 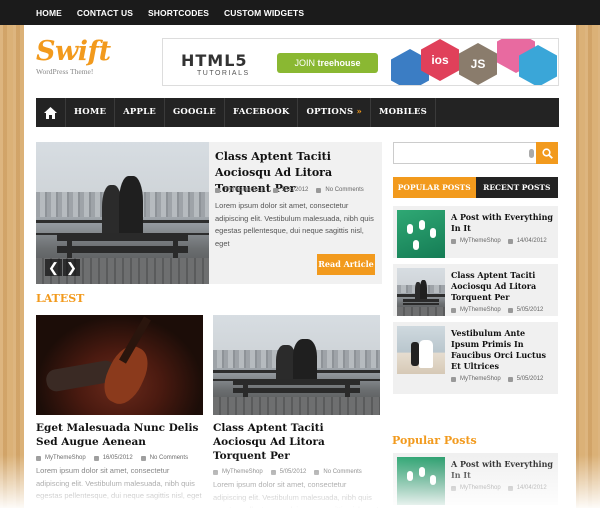 I want to click on read-article-button: Read Article, so click(x=346, y=264).